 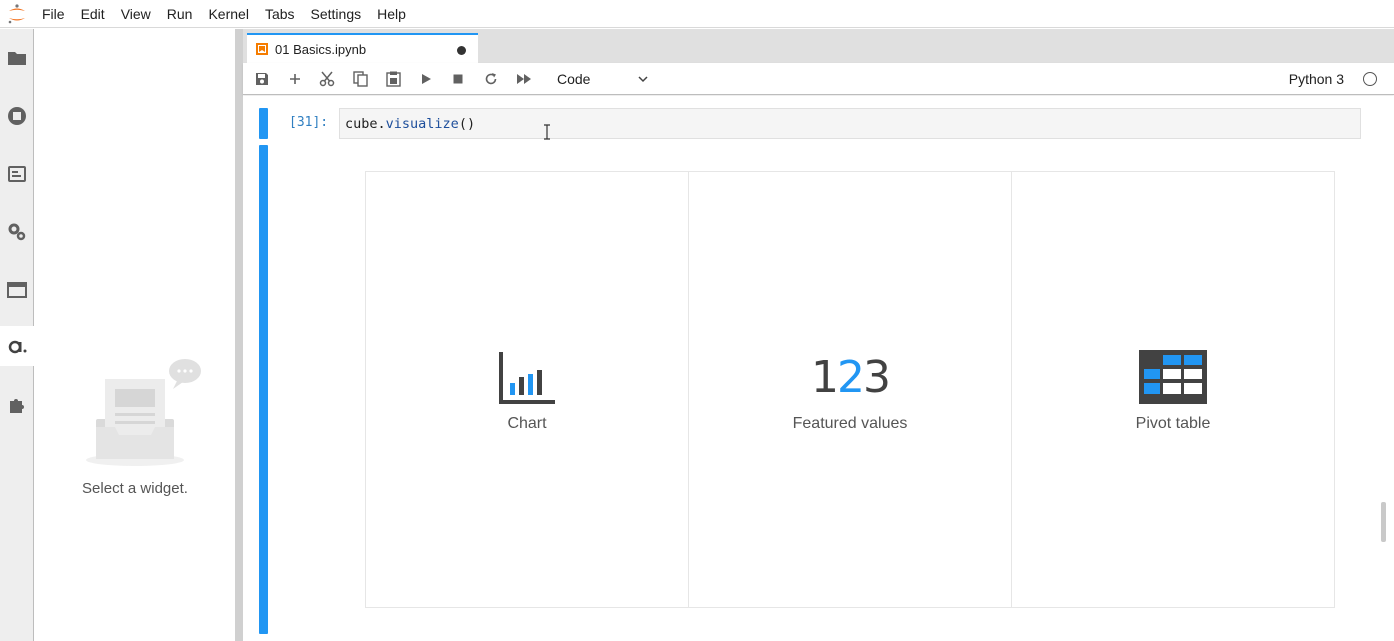 I want to click on featured-values-icon: 123, so click(x=850, y=378).